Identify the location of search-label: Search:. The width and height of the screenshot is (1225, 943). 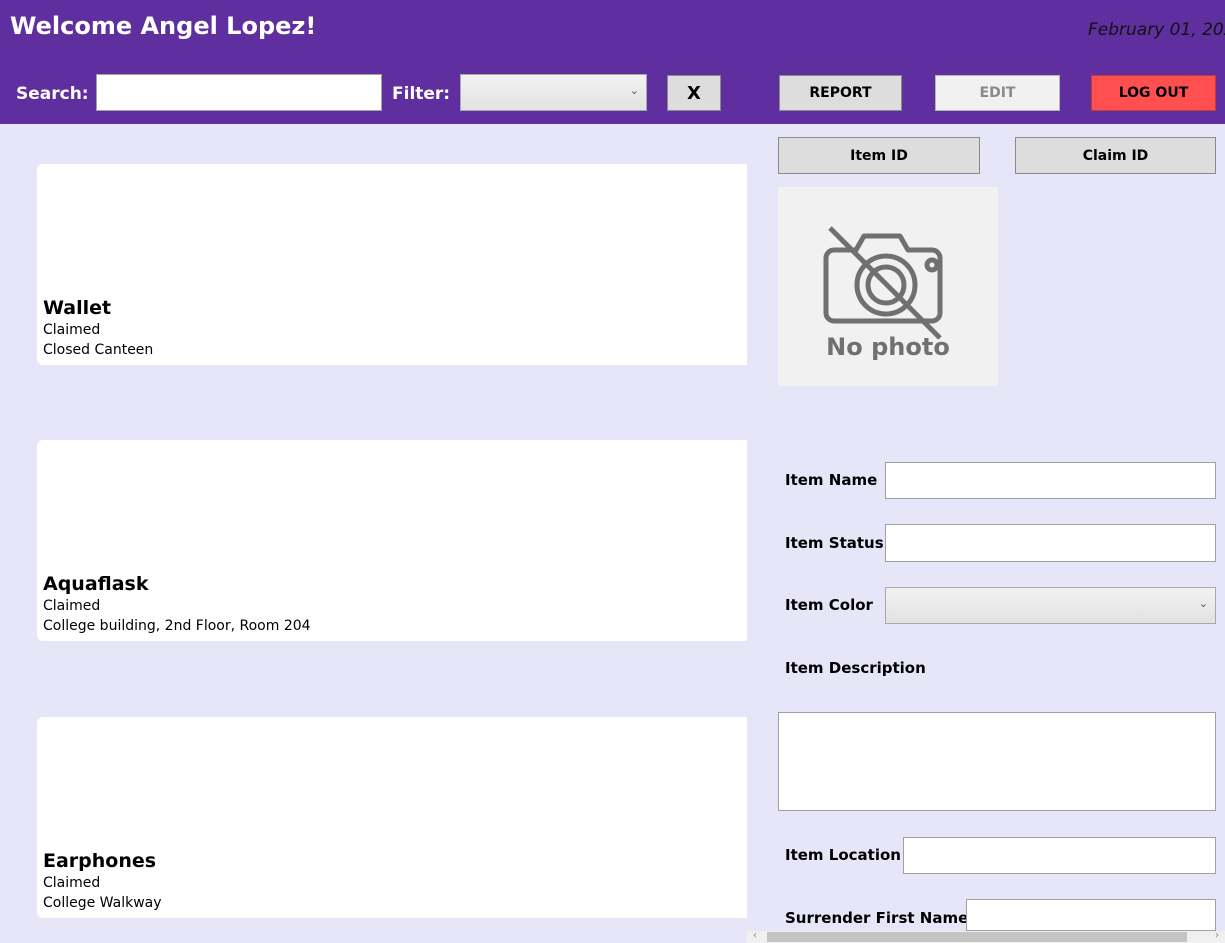
(52, 94).